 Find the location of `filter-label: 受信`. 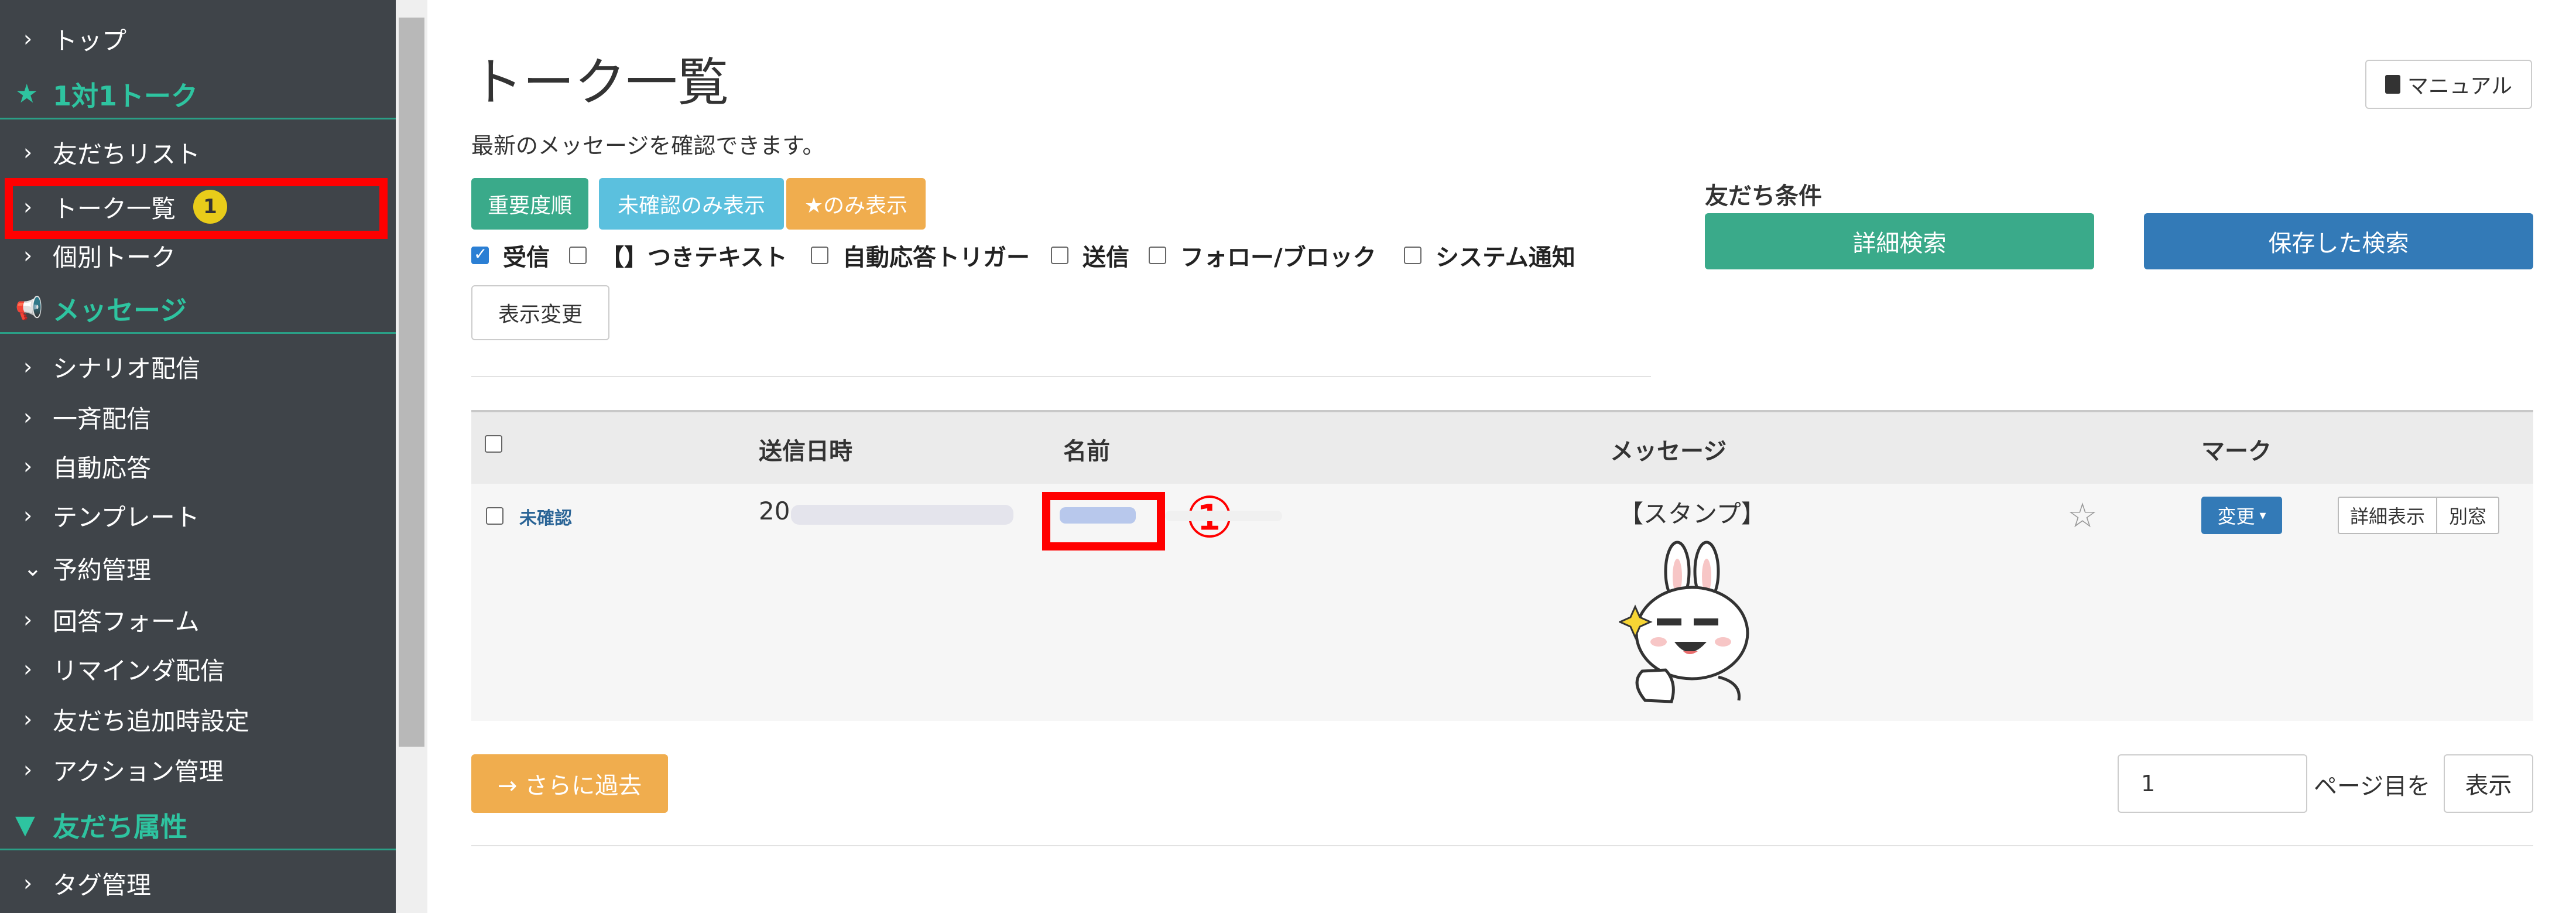

filter-label: 受信 is located at coordinates (526, 257).